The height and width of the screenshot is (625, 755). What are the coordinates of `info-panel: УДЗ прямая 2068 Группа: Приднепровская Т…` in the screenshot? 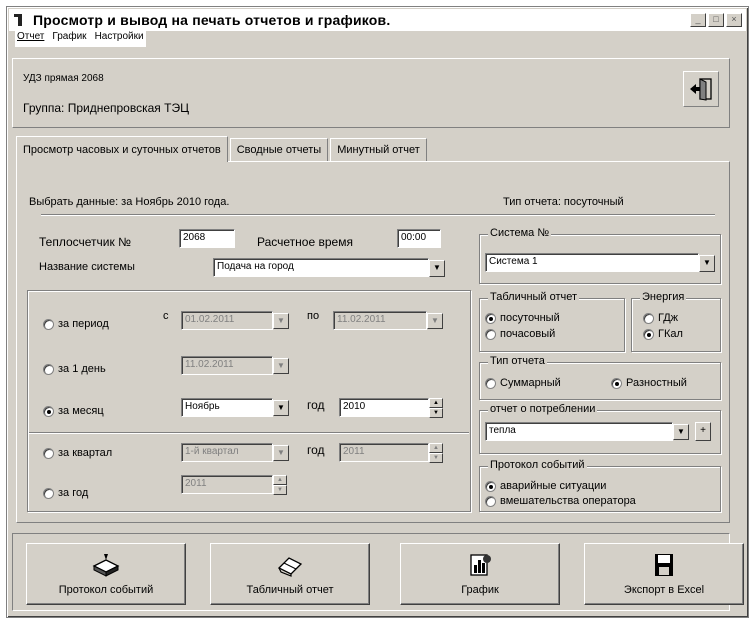 It's located at (371, 93).